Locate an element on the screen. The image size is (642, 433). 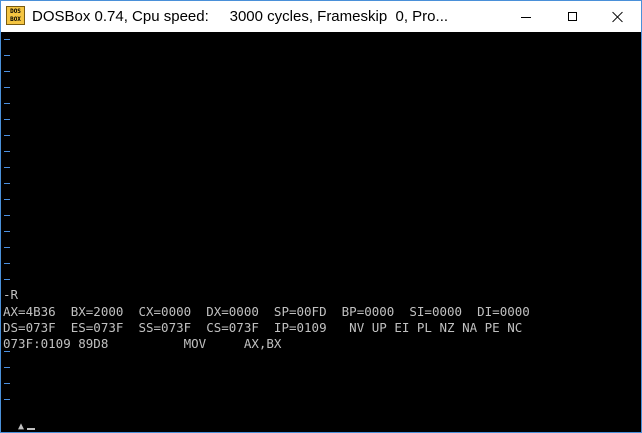
maximize-icon is located at coordinates (572, 16).